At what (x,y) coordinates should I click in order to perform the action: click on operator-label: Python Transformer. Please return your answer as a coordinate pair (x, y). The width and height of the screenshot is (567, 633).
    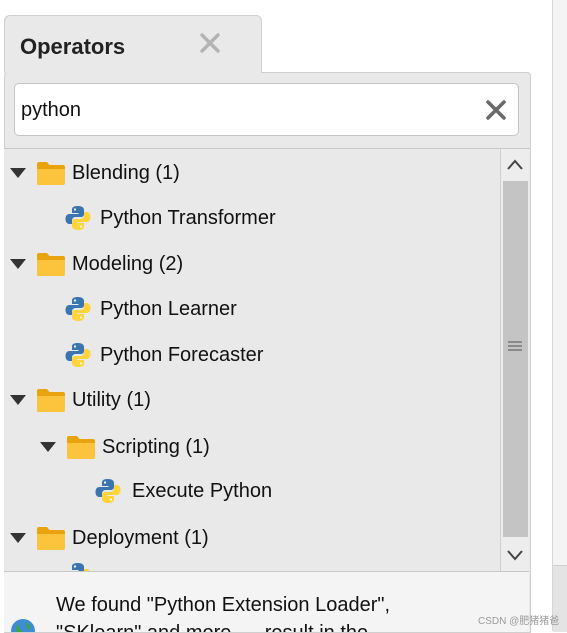
    Looking at the image, I should click on (188, 217).